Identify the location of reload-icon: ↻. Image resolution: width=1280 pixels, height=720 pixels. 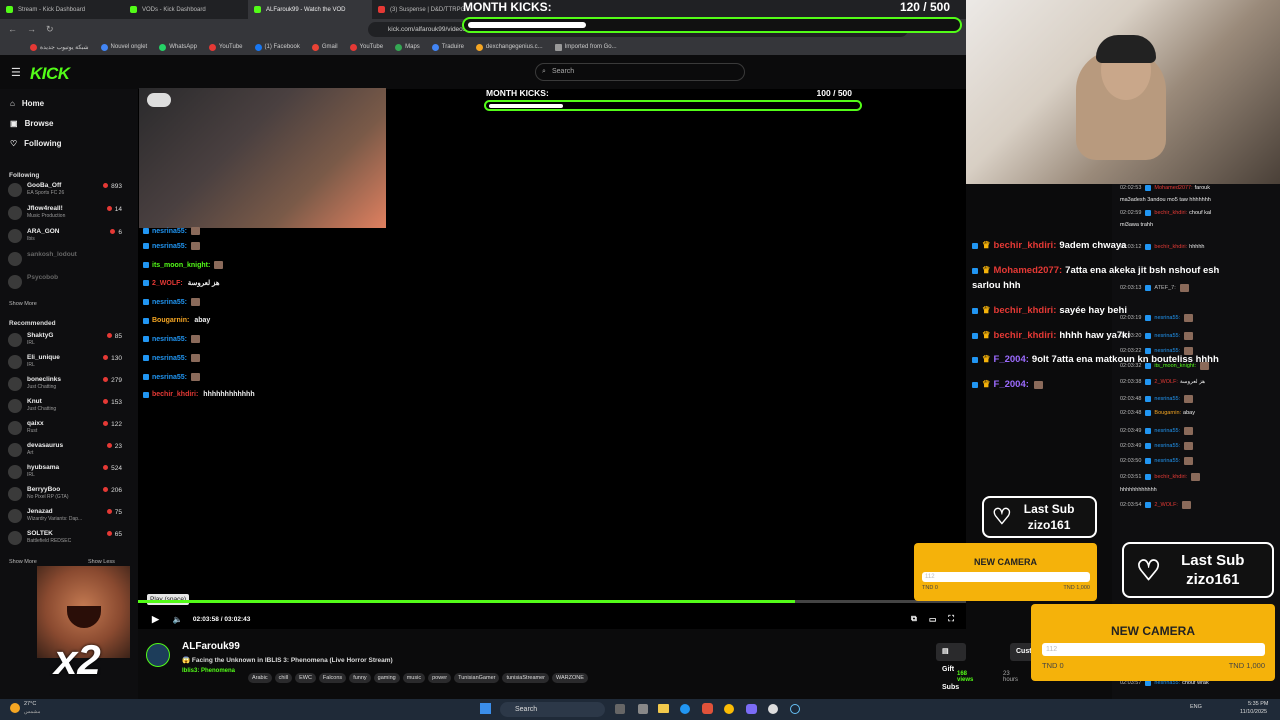
(50, 29).